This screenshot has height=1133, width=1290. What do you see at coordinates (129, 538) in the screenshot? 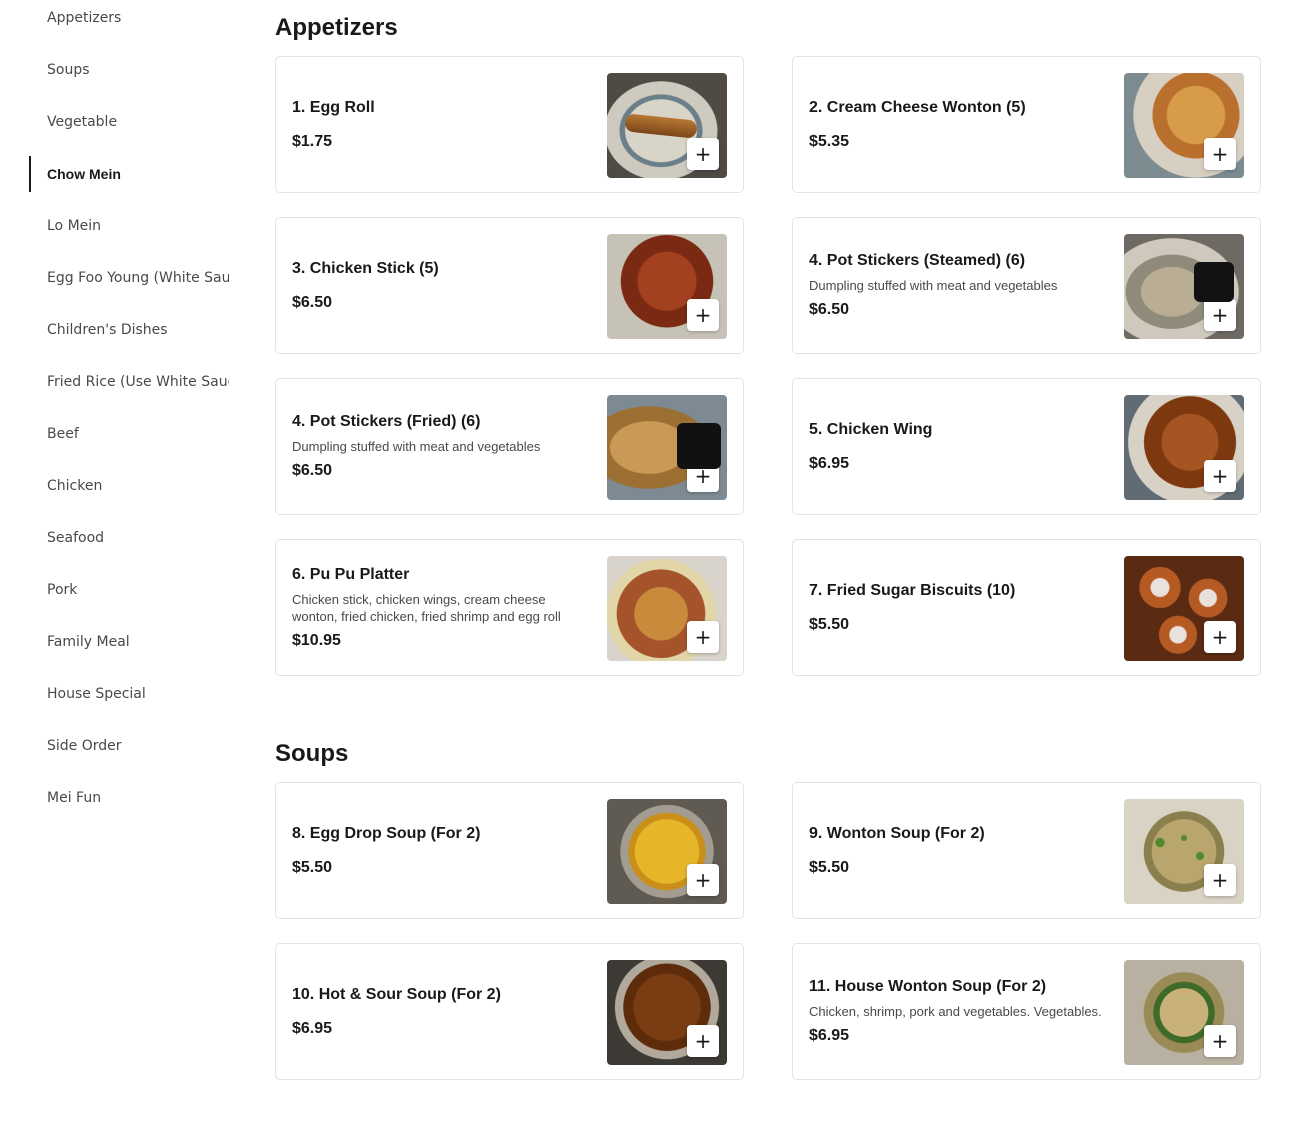
I see `sidebar-item-seafood: Seafood` at bounding box center [129, 538].